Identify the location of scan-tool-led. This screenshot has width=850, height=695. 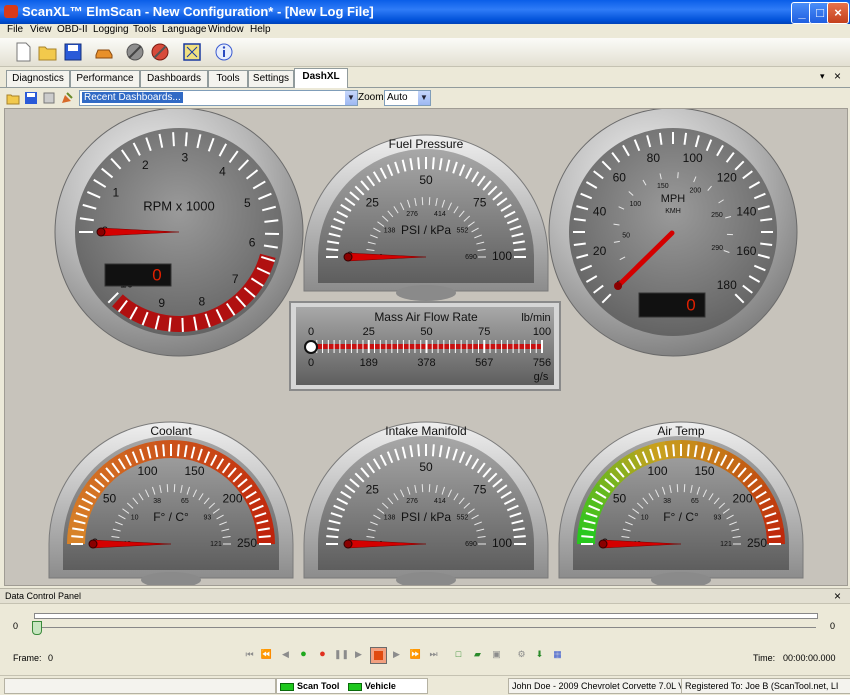
(287, 687).